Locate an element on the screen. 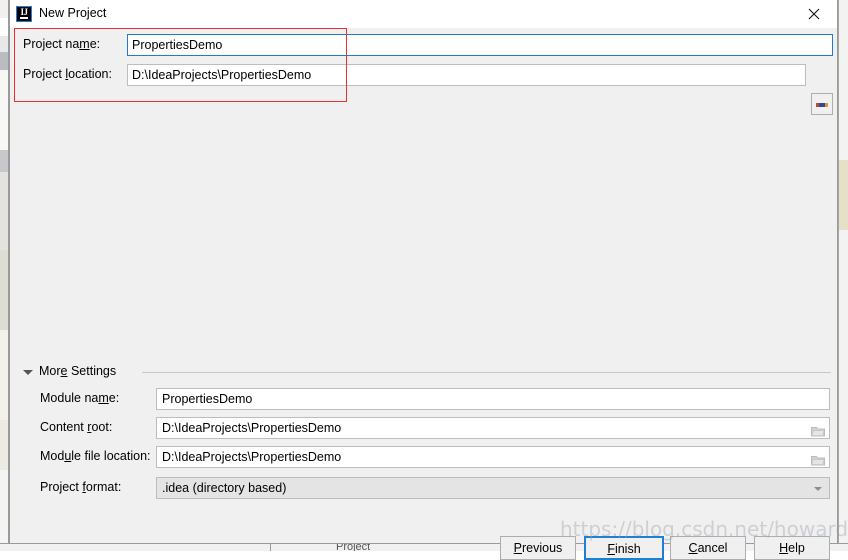 The height and width of the screenshot is (560, 848). background-window-left-edge is located at coordinates (4, 275).